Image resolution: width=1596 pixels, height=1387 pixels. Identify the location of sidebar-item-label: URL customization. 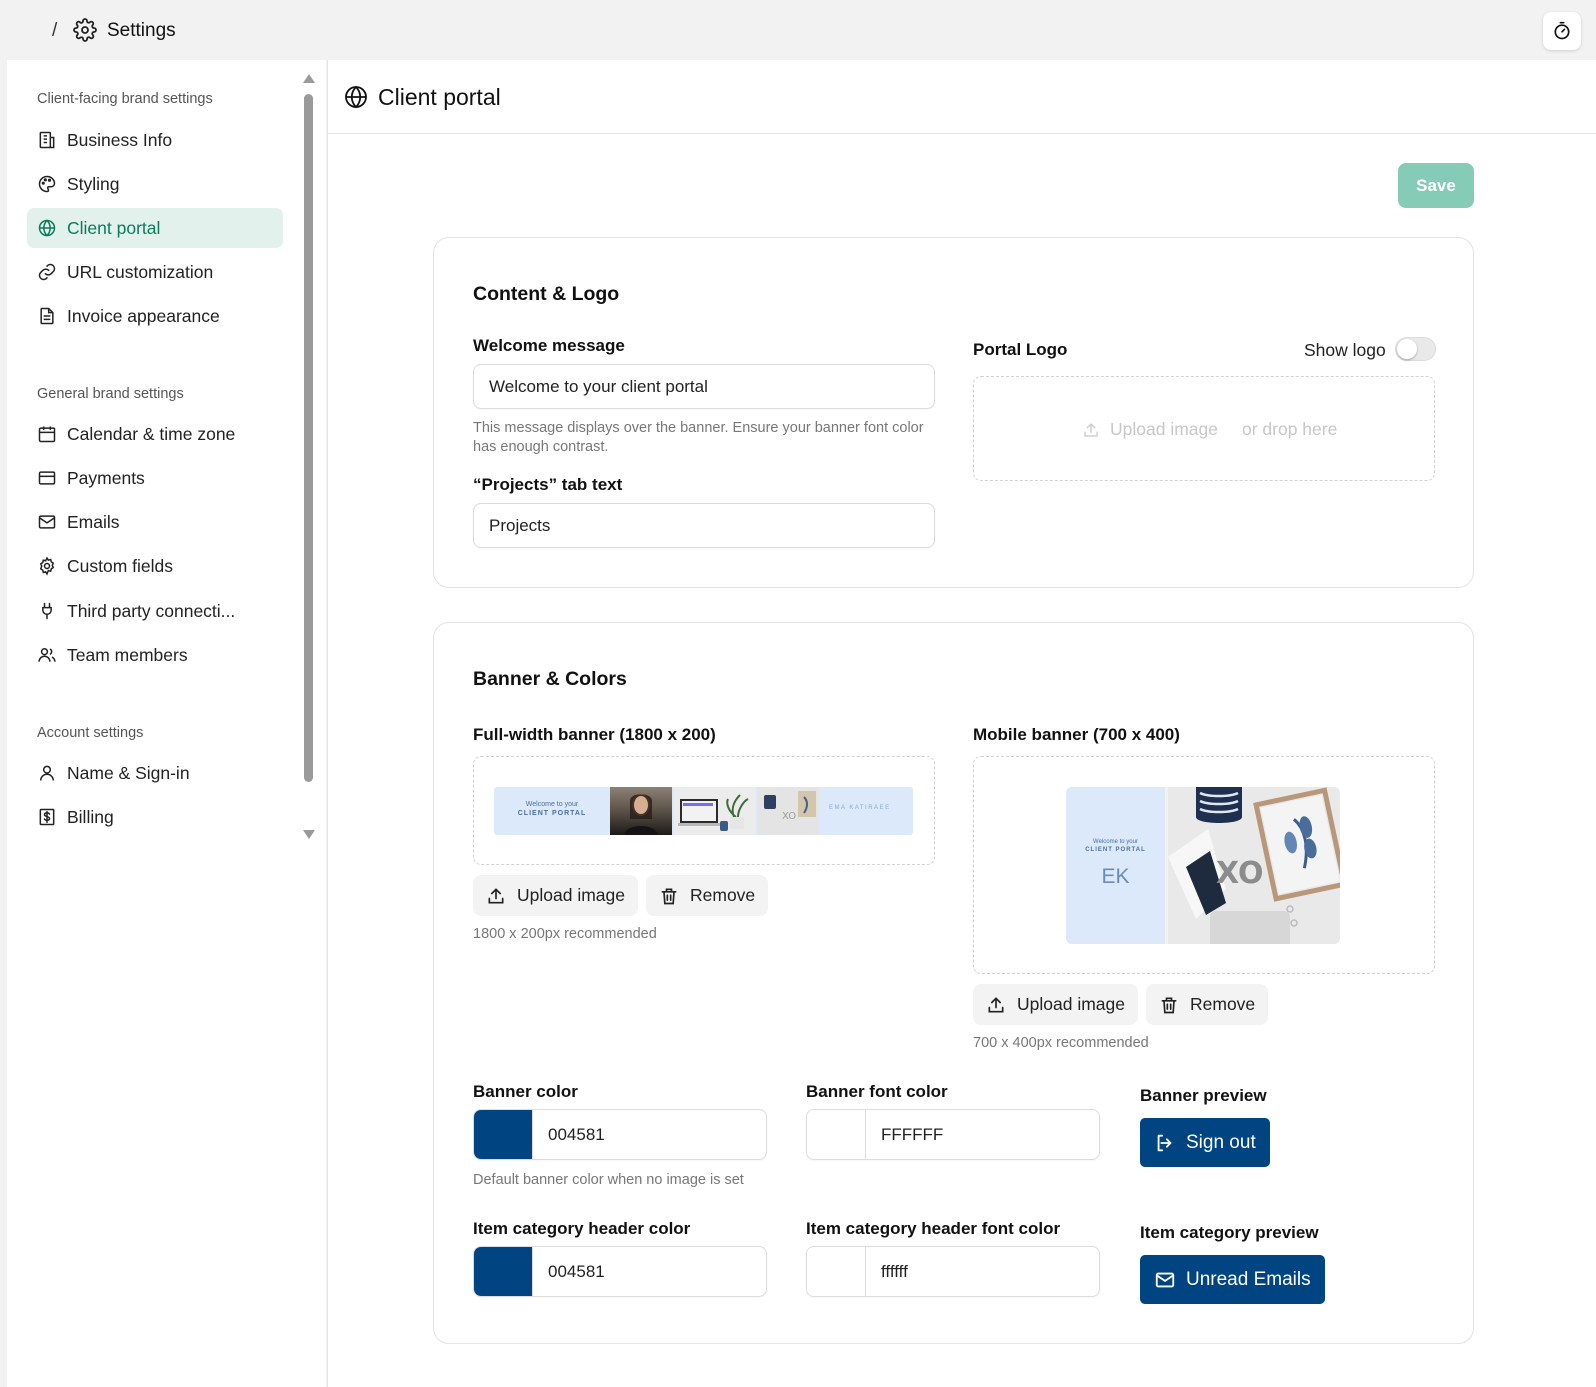
(140, 271).